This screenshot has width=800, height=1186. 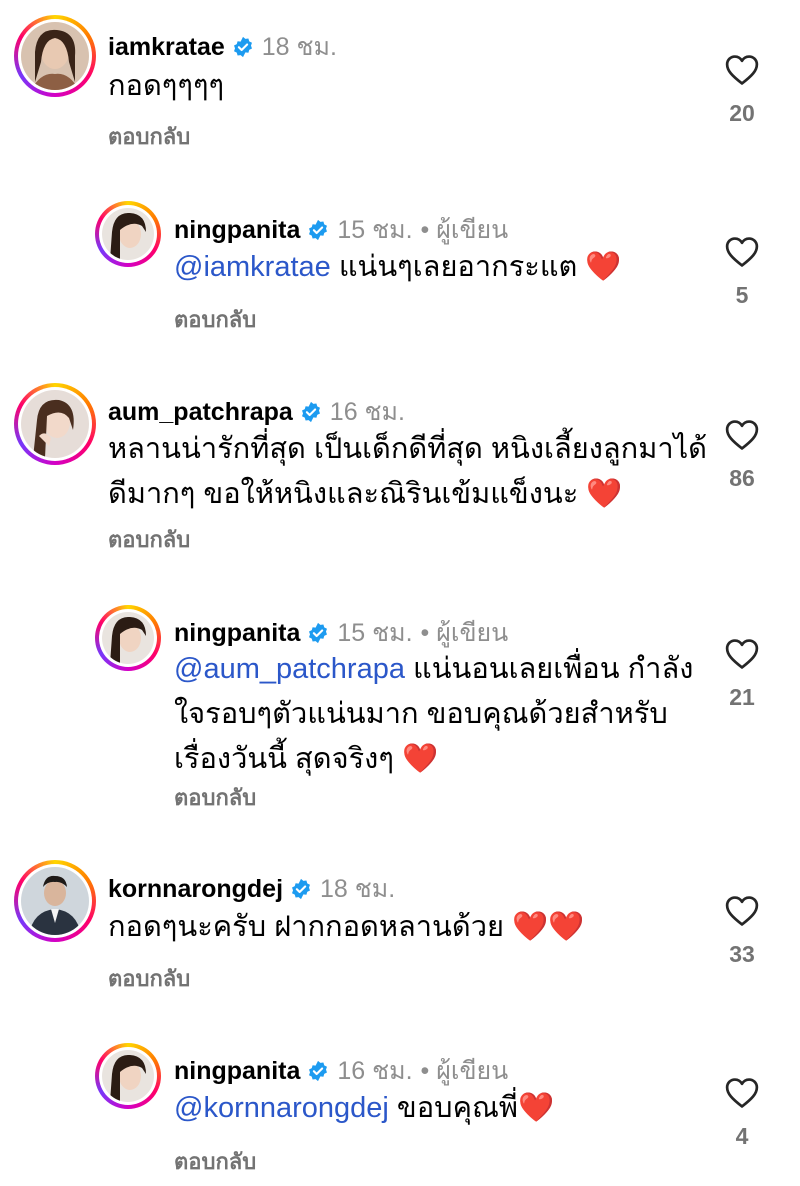 I want to click on like-count: 4, so click(x=742, y=1136).